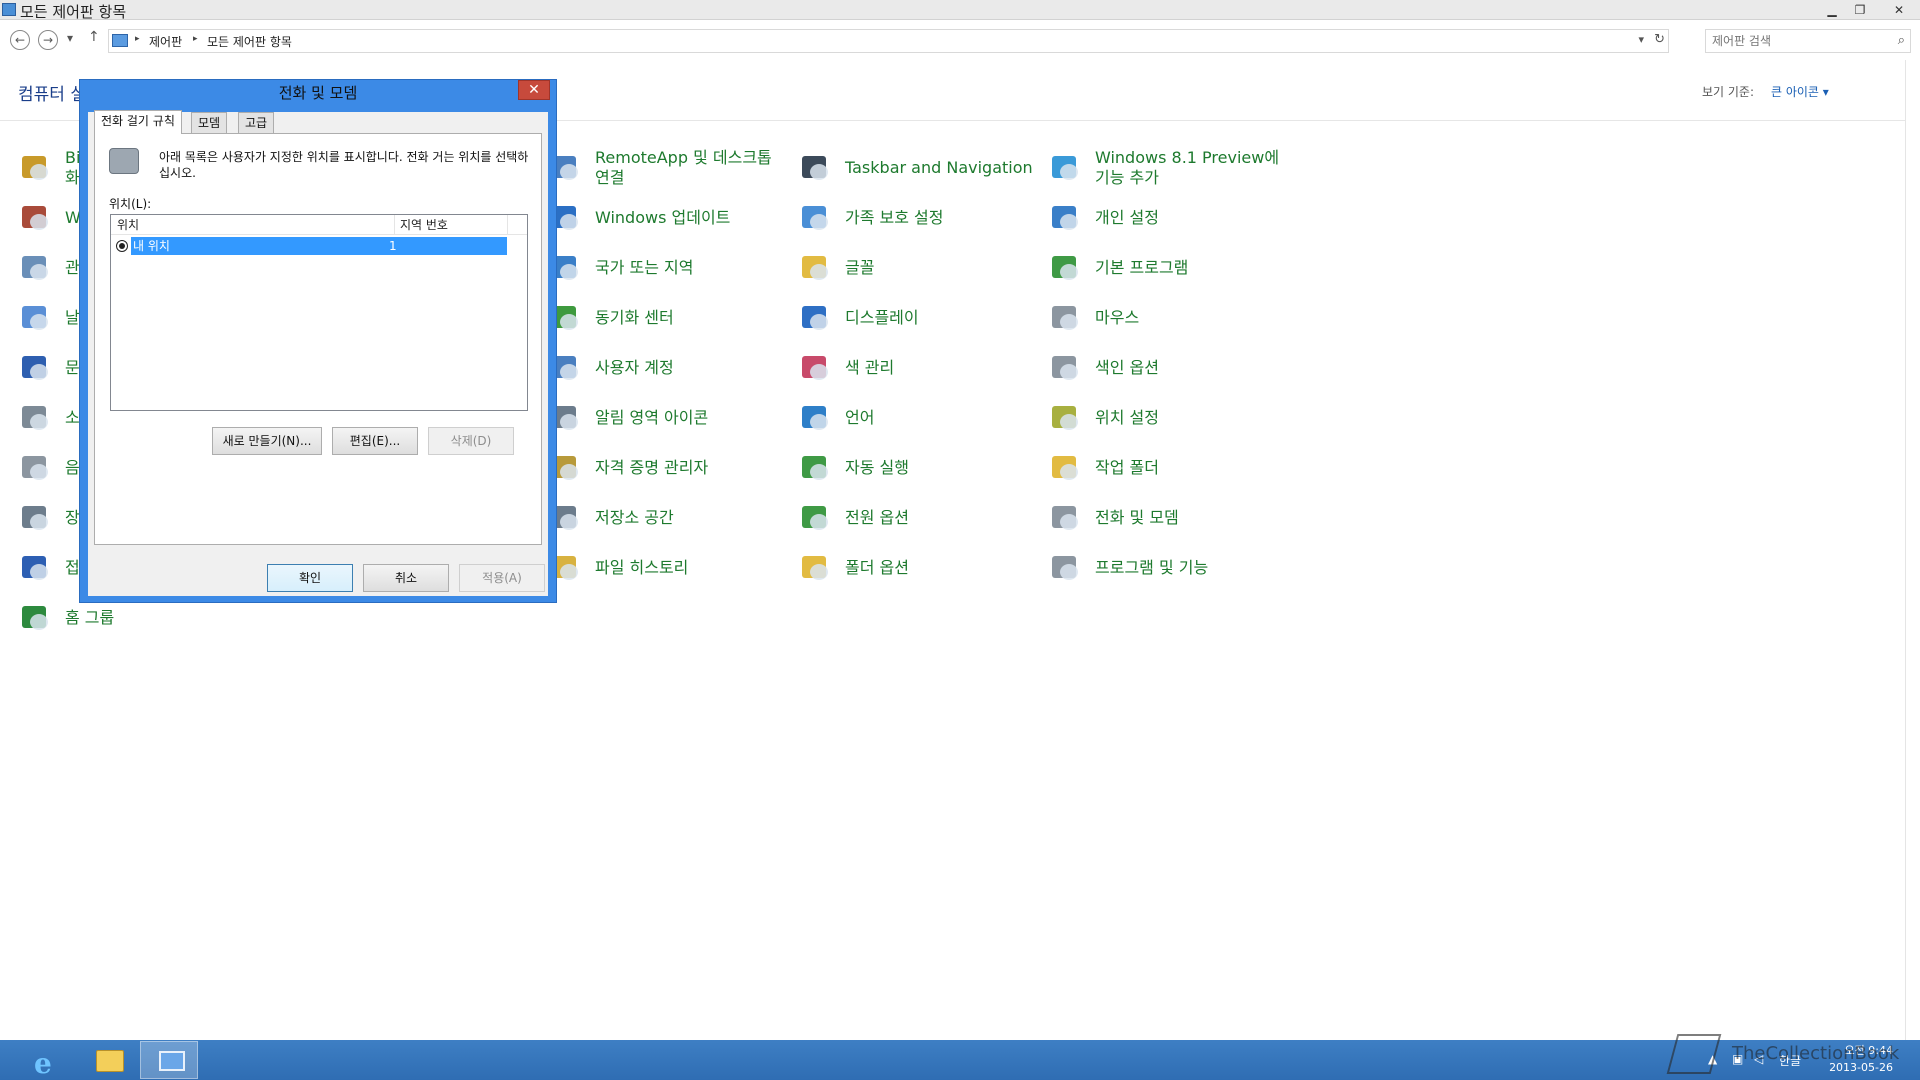  Describe the element at coordinates (471, 441) in the screenshot. I see `delete-button: 삭제(D)` at that location.